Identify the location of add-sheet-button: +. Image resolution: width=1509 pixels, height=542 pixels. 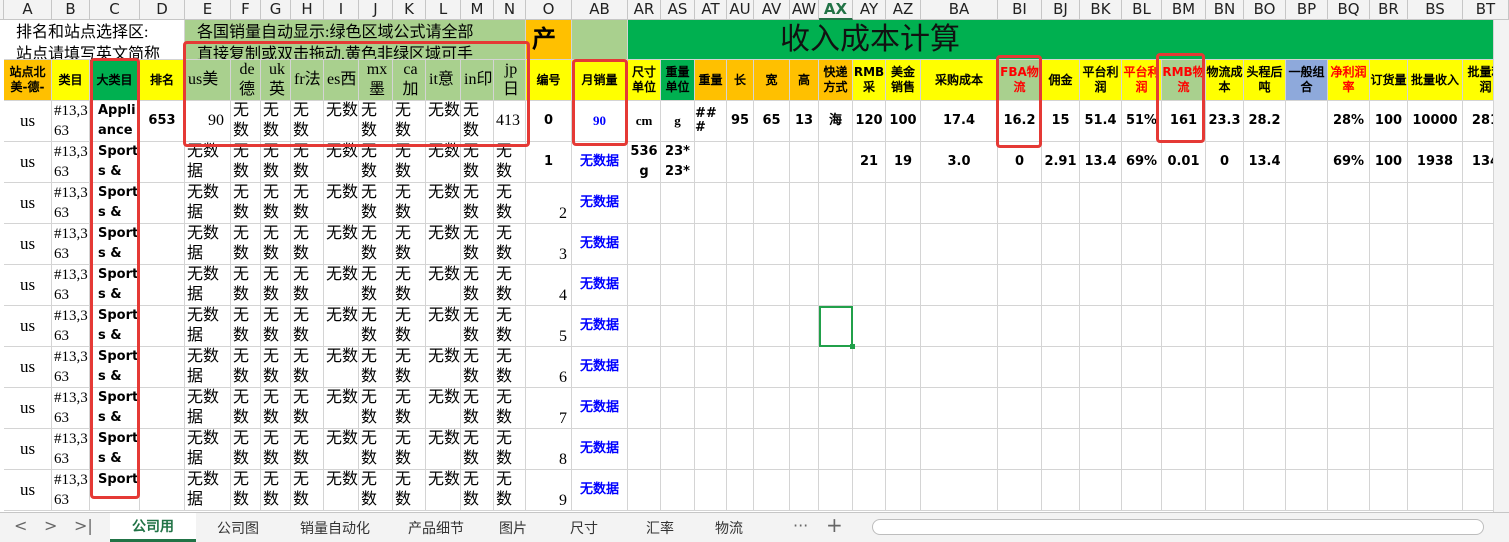
(834, 525).